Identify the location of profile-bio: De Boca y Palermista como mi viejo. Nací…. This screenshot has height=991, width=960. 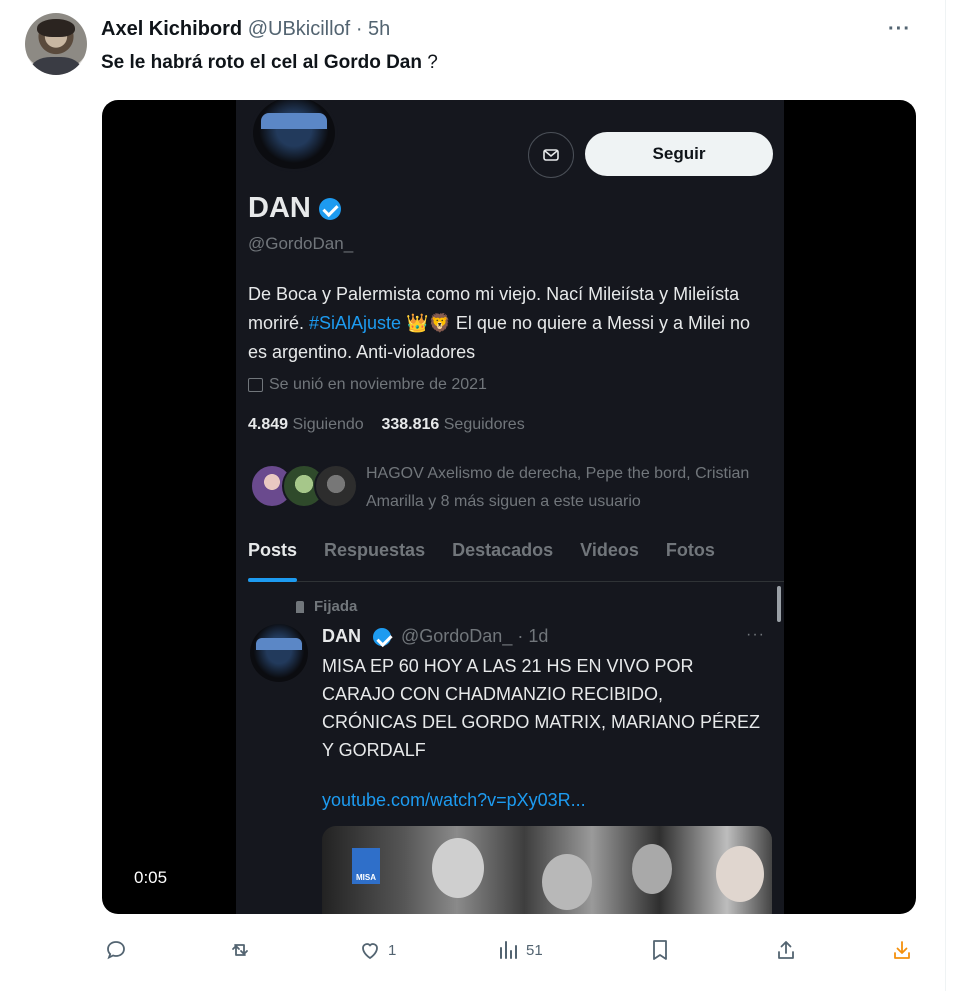
(508, 323).